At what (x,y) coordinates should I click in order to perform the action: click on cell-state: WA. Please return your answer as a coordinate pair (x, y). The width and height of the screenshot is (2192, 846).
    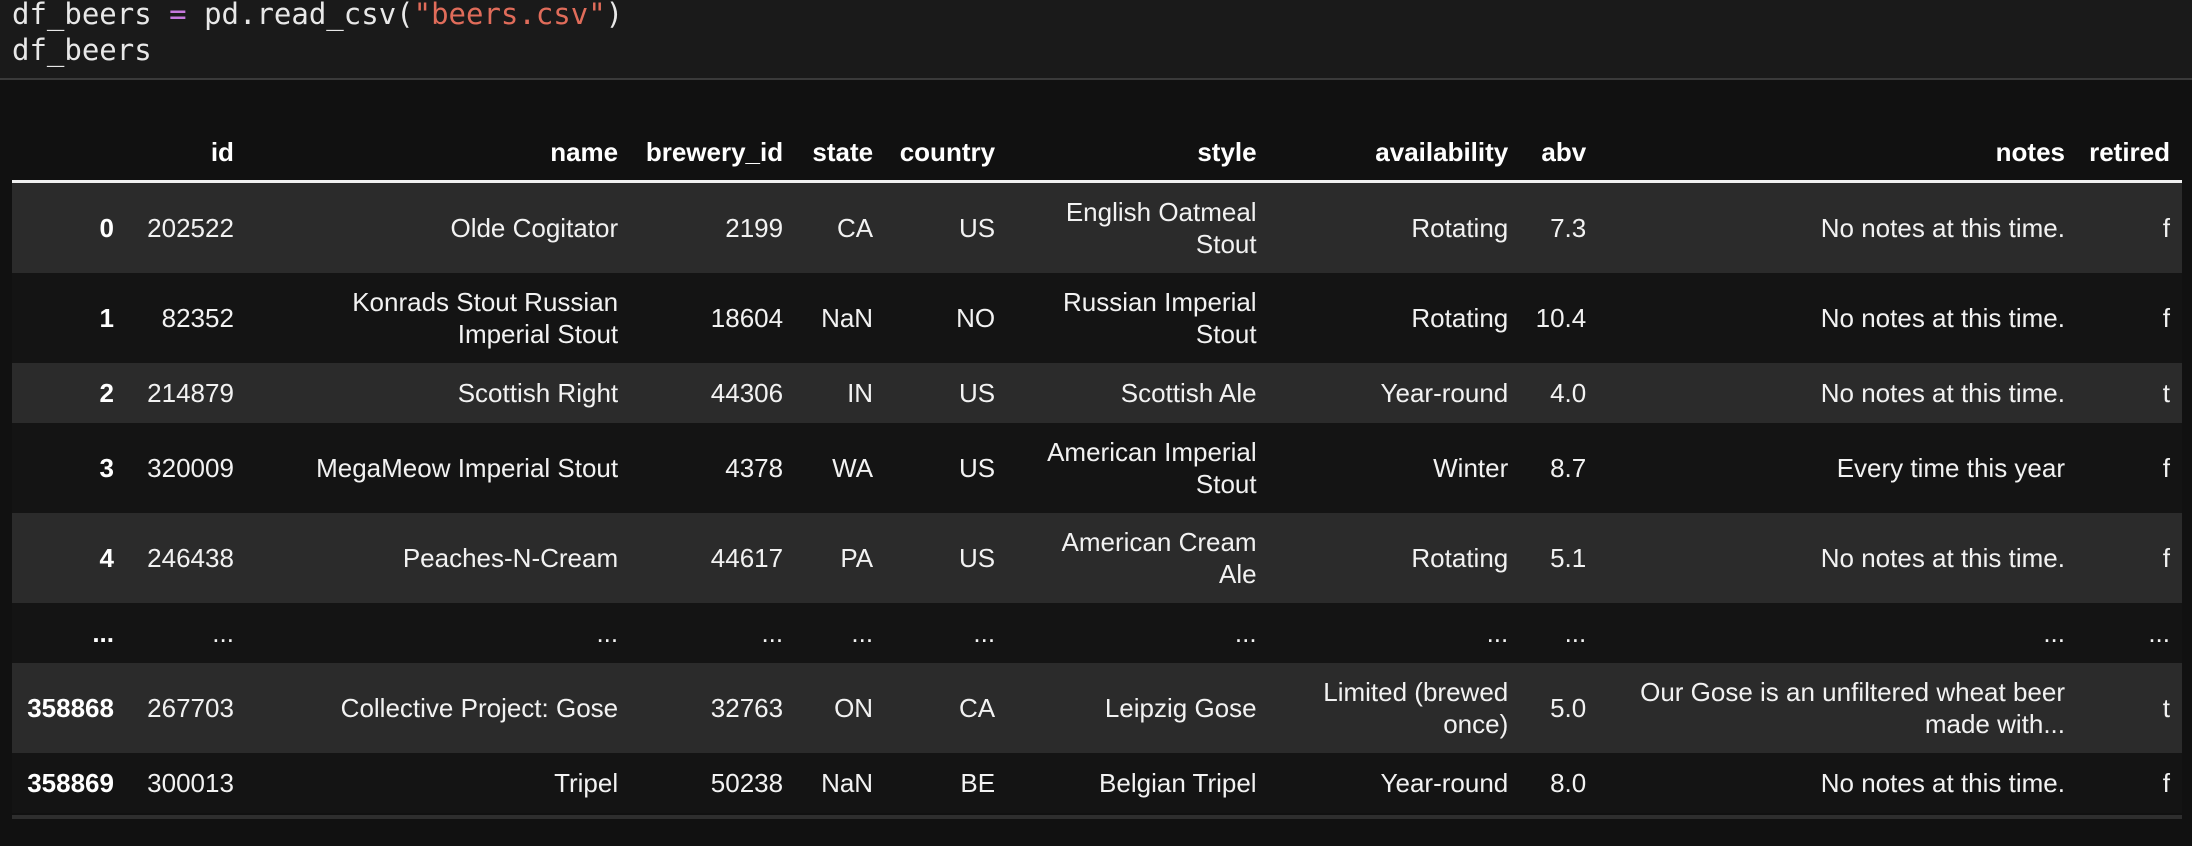
    Looking at the image, I should click on (853, 467).